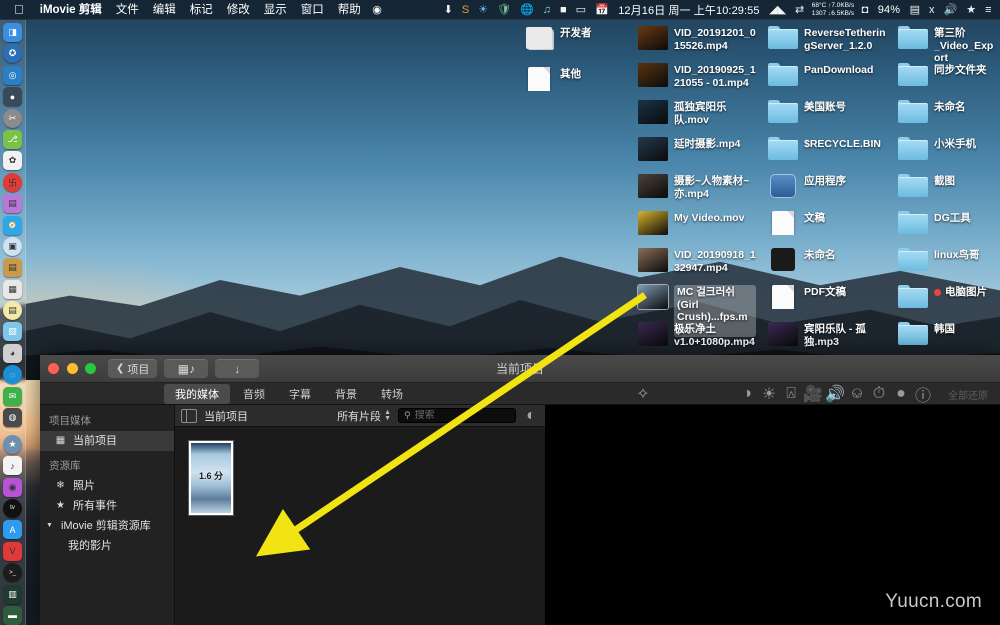 The image size is (1000, 625). Describe the element at coordinates (465, 10) in the screenshot. I see `sogou-icon: S` at that location.